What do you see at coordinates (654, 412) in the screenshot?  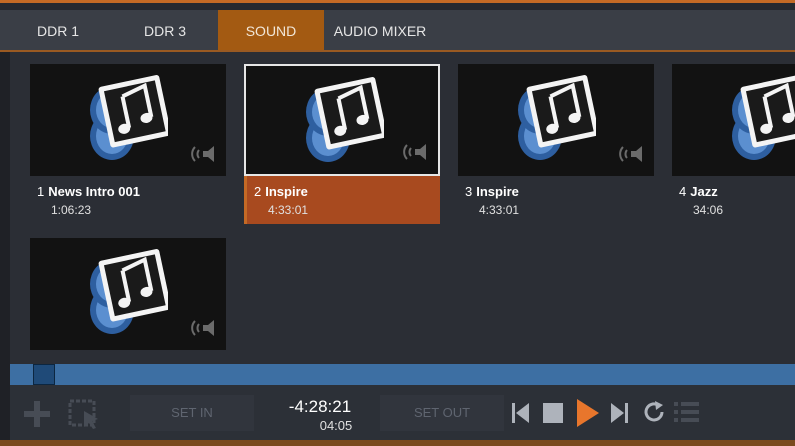 I see `loop-icon` at bounding box center [654, 412].